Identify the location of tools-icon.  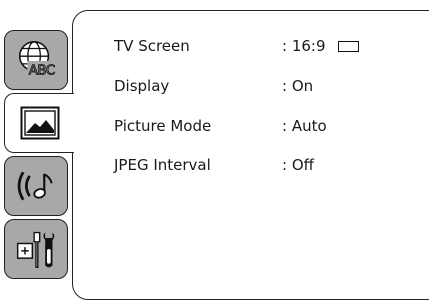
(36, 249).